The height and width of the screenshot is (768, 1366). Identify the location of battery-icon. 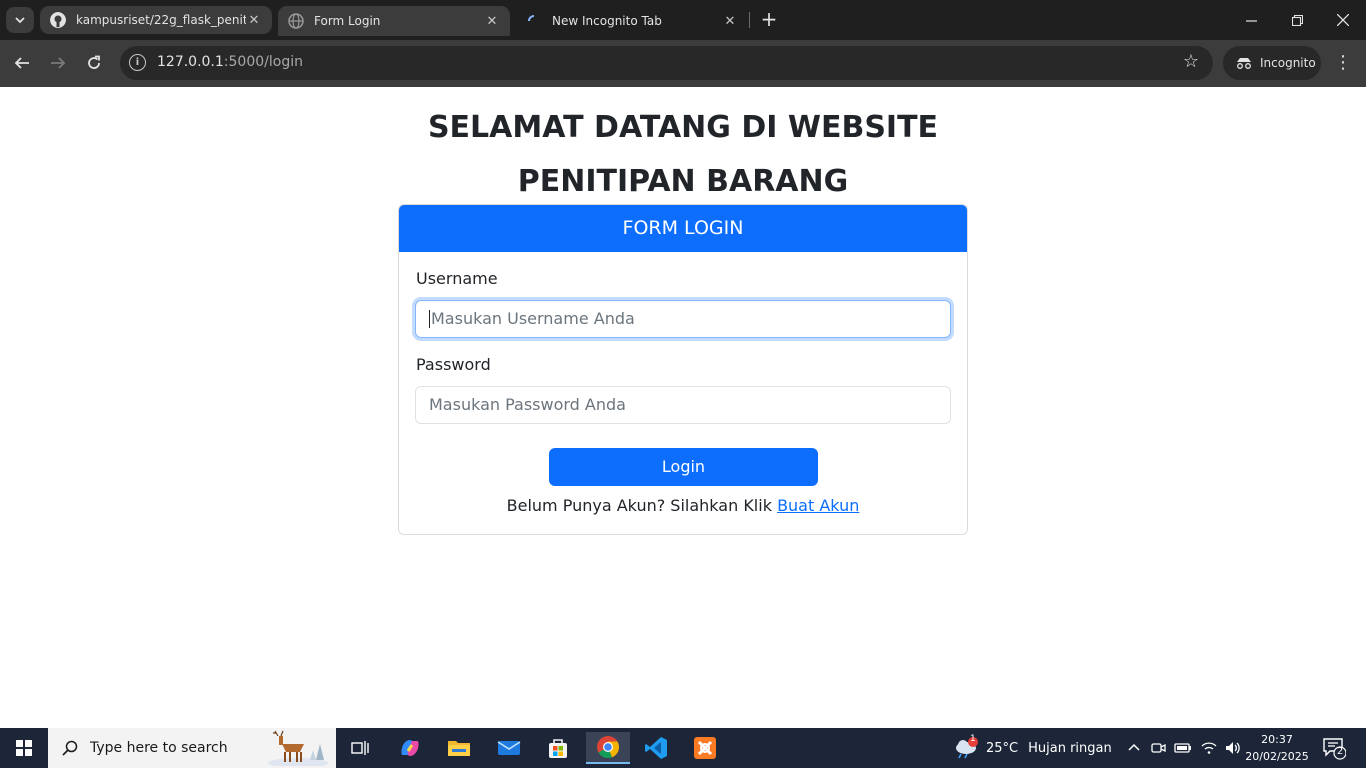
(1183, 748).